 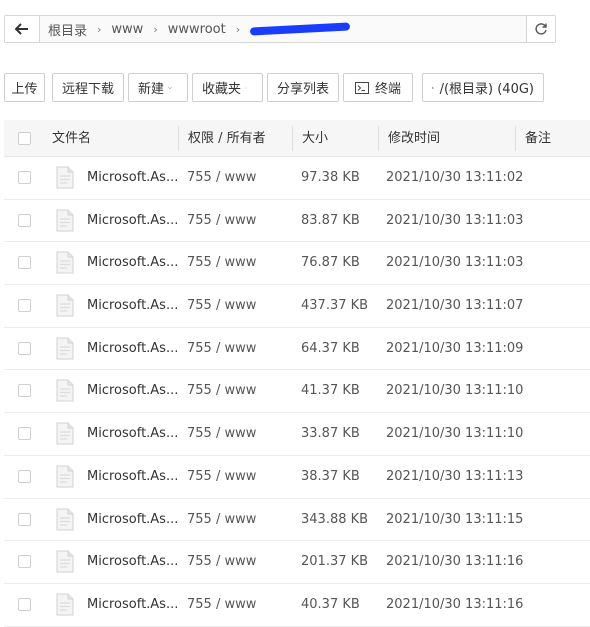 I want to click on remote-download-label: 远程下载, so click(x=88, y=87).